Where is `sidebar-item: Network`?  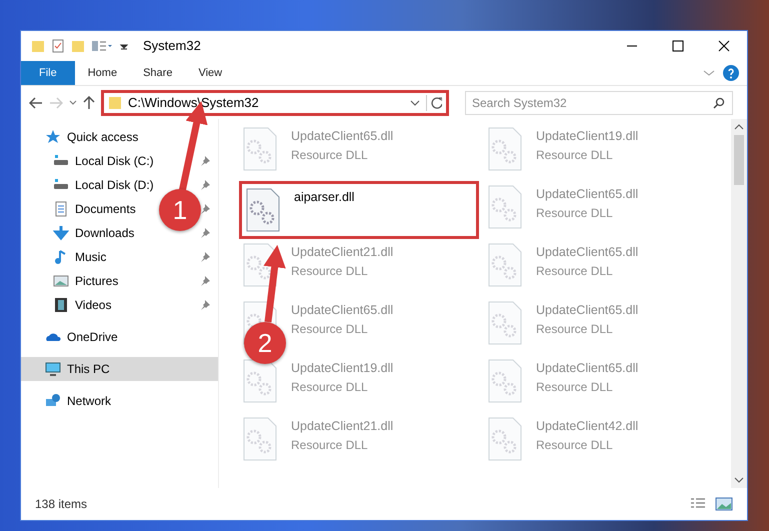
sidebar-item: Network is located at coordinates (119, 401).